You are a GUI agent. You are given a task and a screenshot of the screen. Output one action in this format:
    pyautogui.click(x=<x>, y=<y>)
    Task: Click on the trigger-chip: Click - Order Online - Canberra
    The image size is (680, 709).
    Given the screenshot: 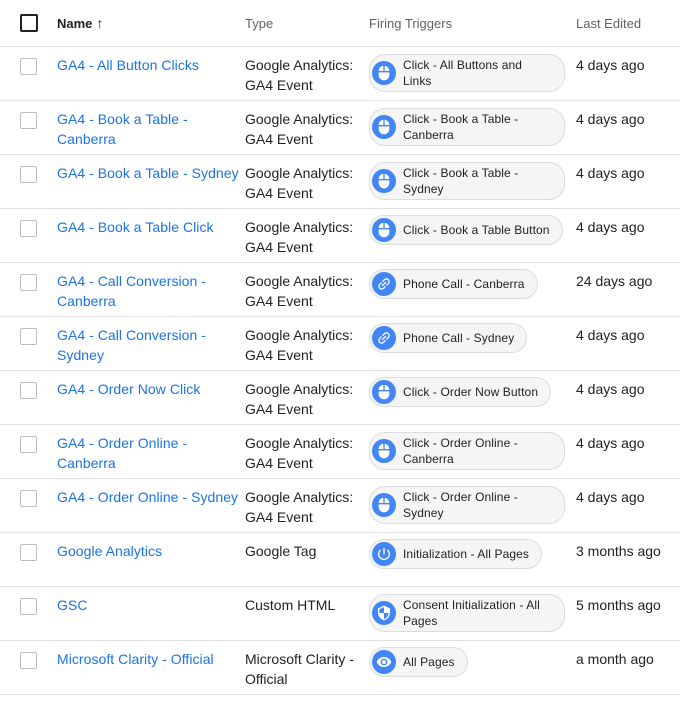 What is the action you would take?
    pyautogui.click(x=467, y=451)
    